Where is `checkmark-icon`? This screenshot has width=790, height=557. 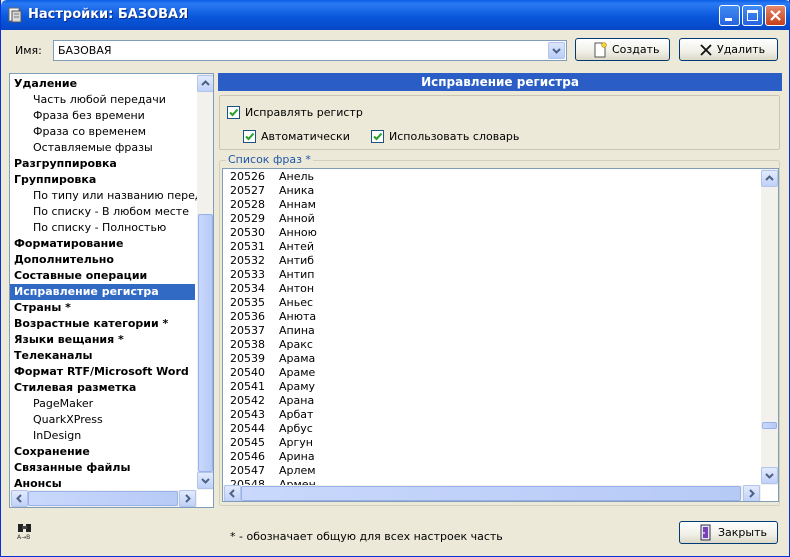 checkmark-icon is located at coordinates (249, 136).